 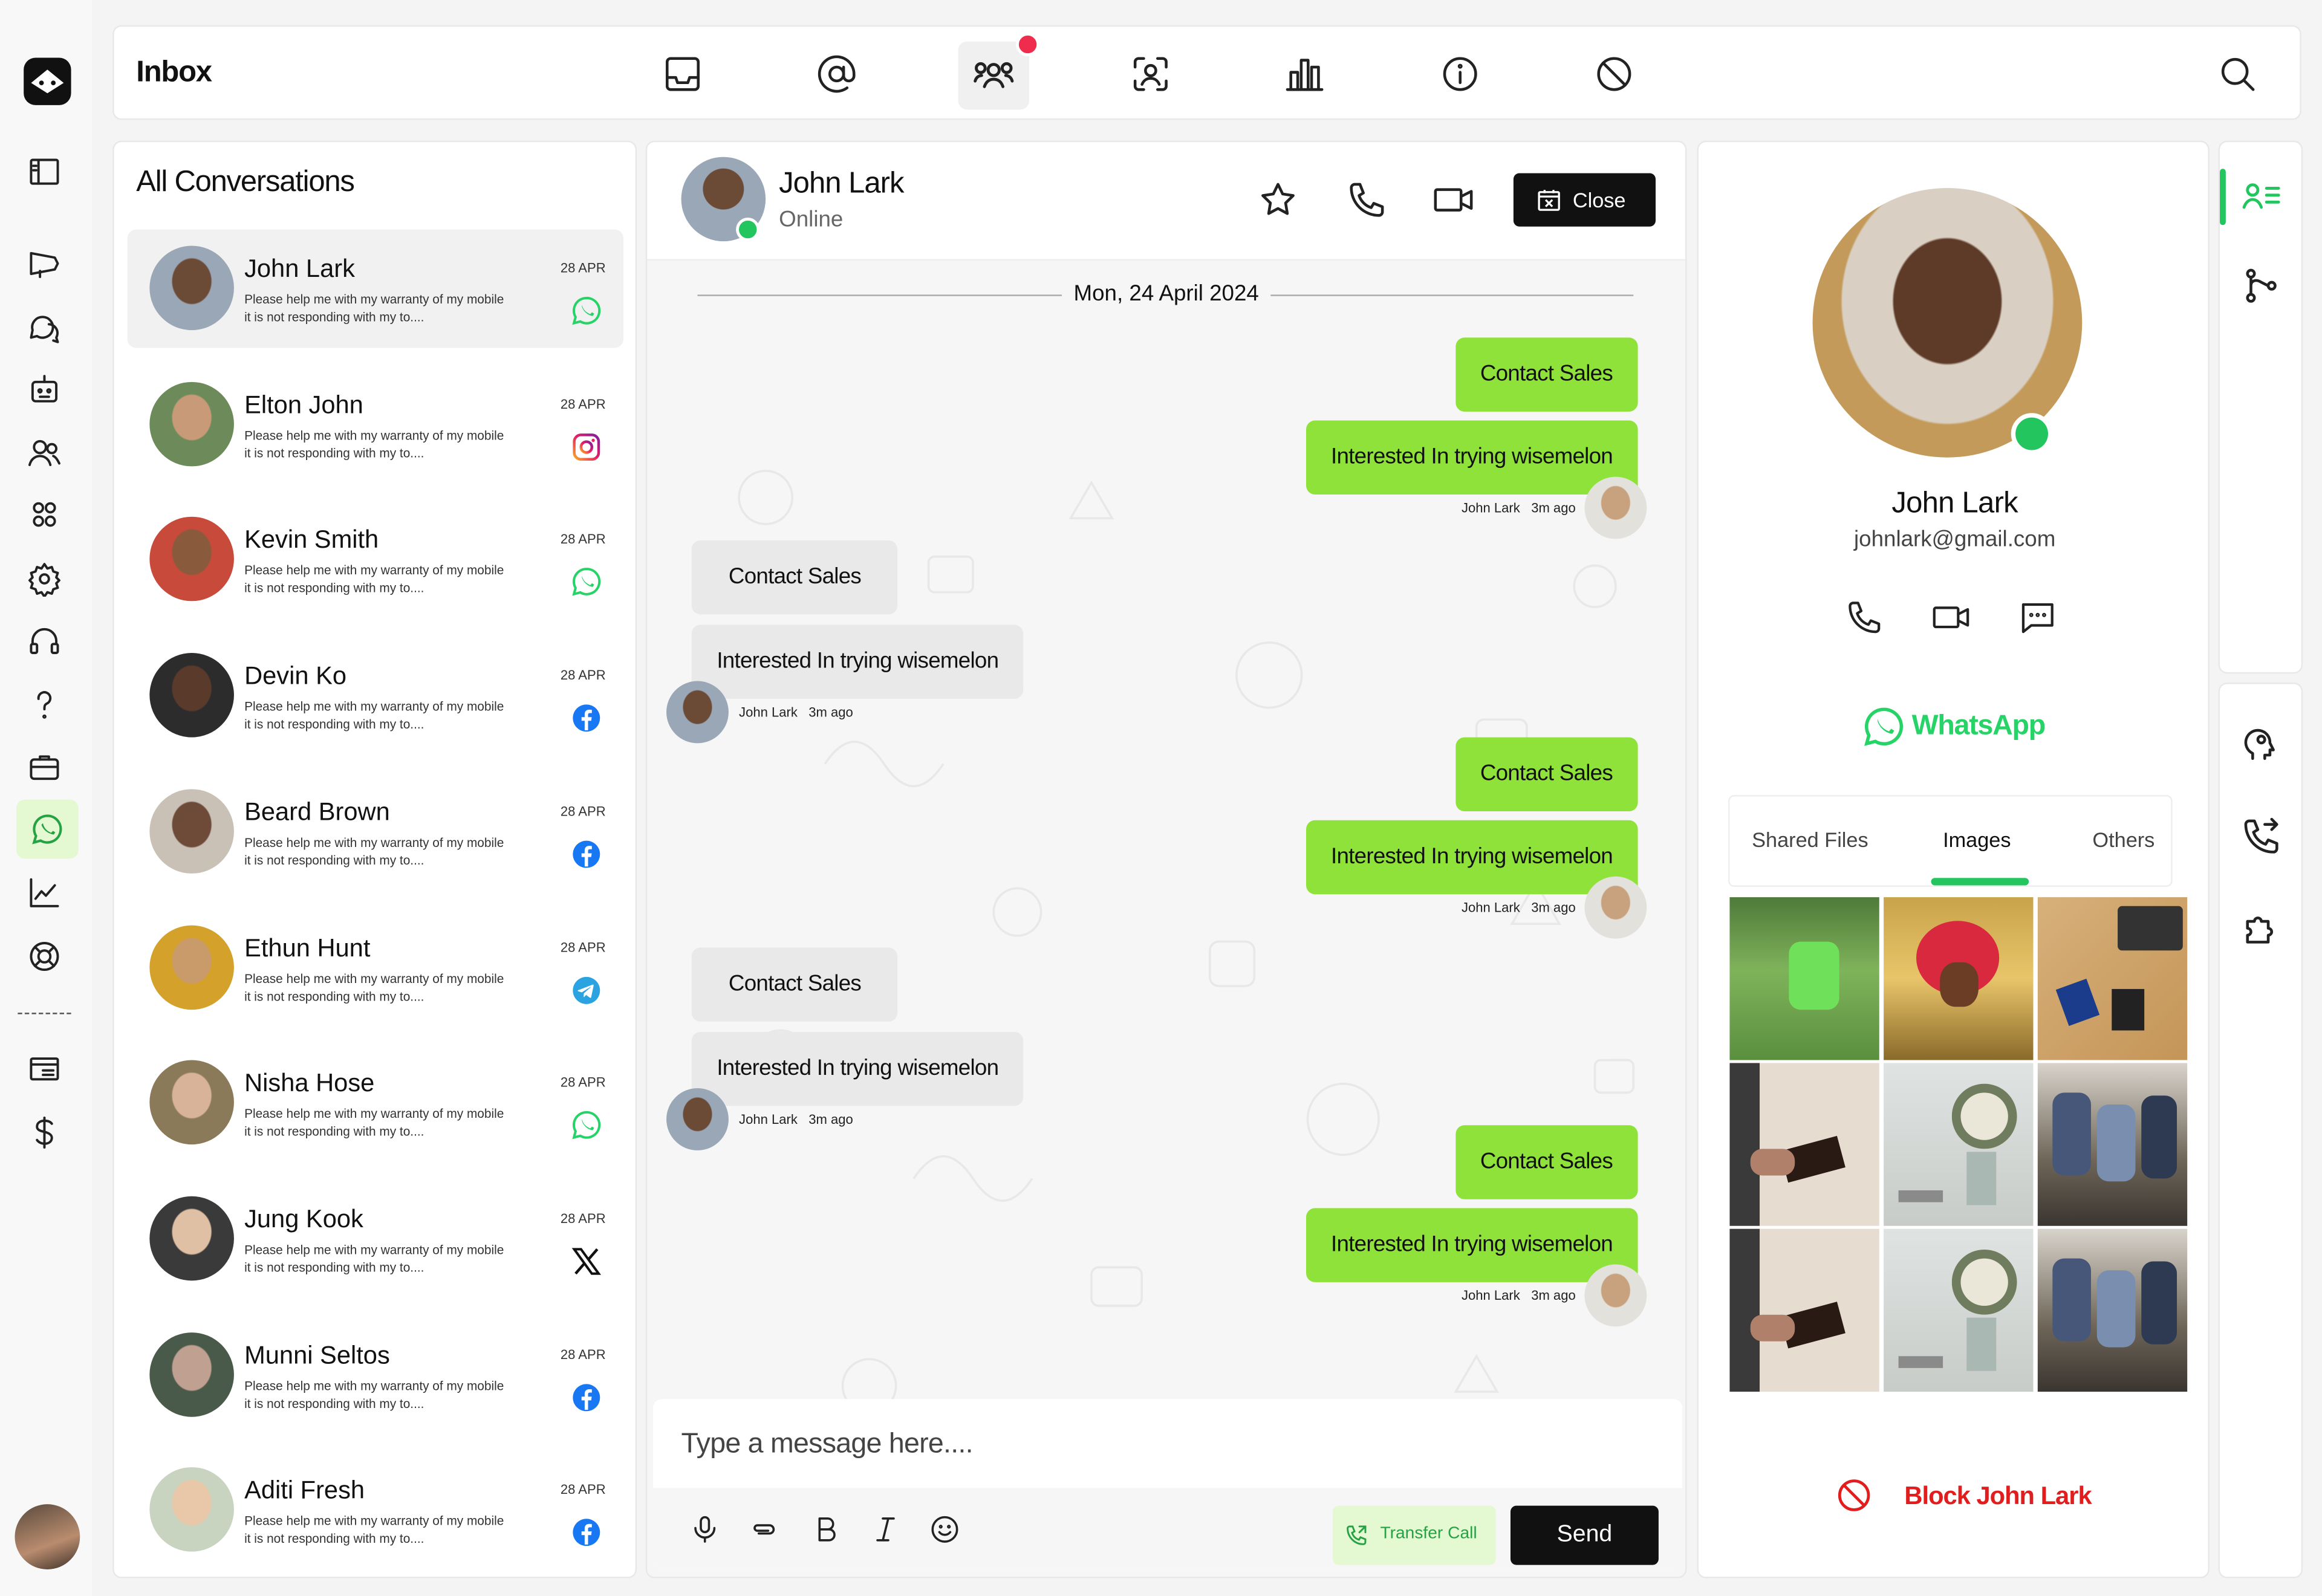 What do you see at coordinates (44, 767) in the screenshot?
I see `briefcase-icon` at bounding box center [44, 767].